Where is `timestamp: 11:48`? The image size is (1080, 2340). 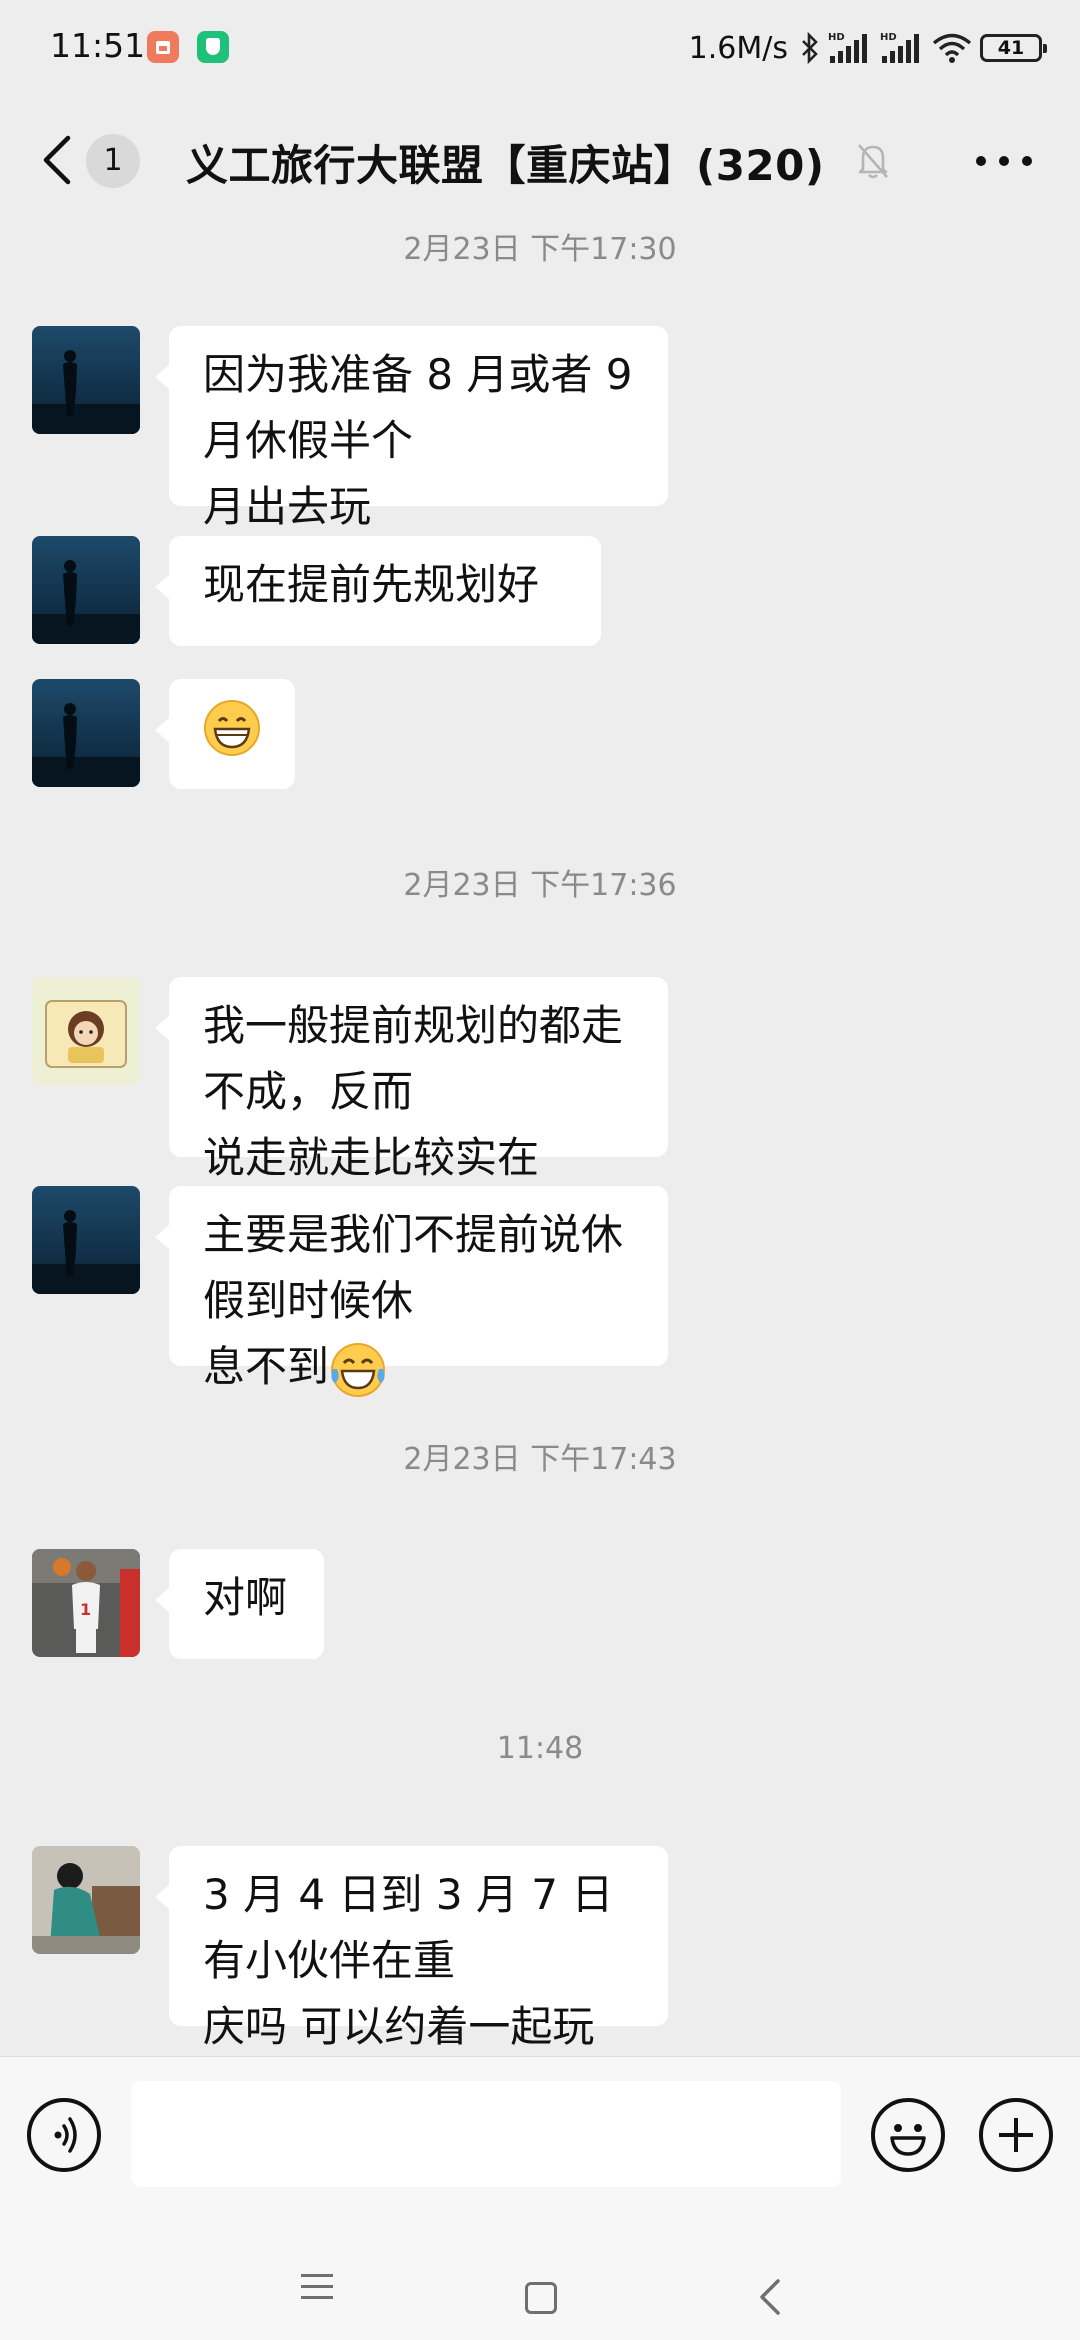 timestamp: 11:48 is located at coordinates (540, 1748).